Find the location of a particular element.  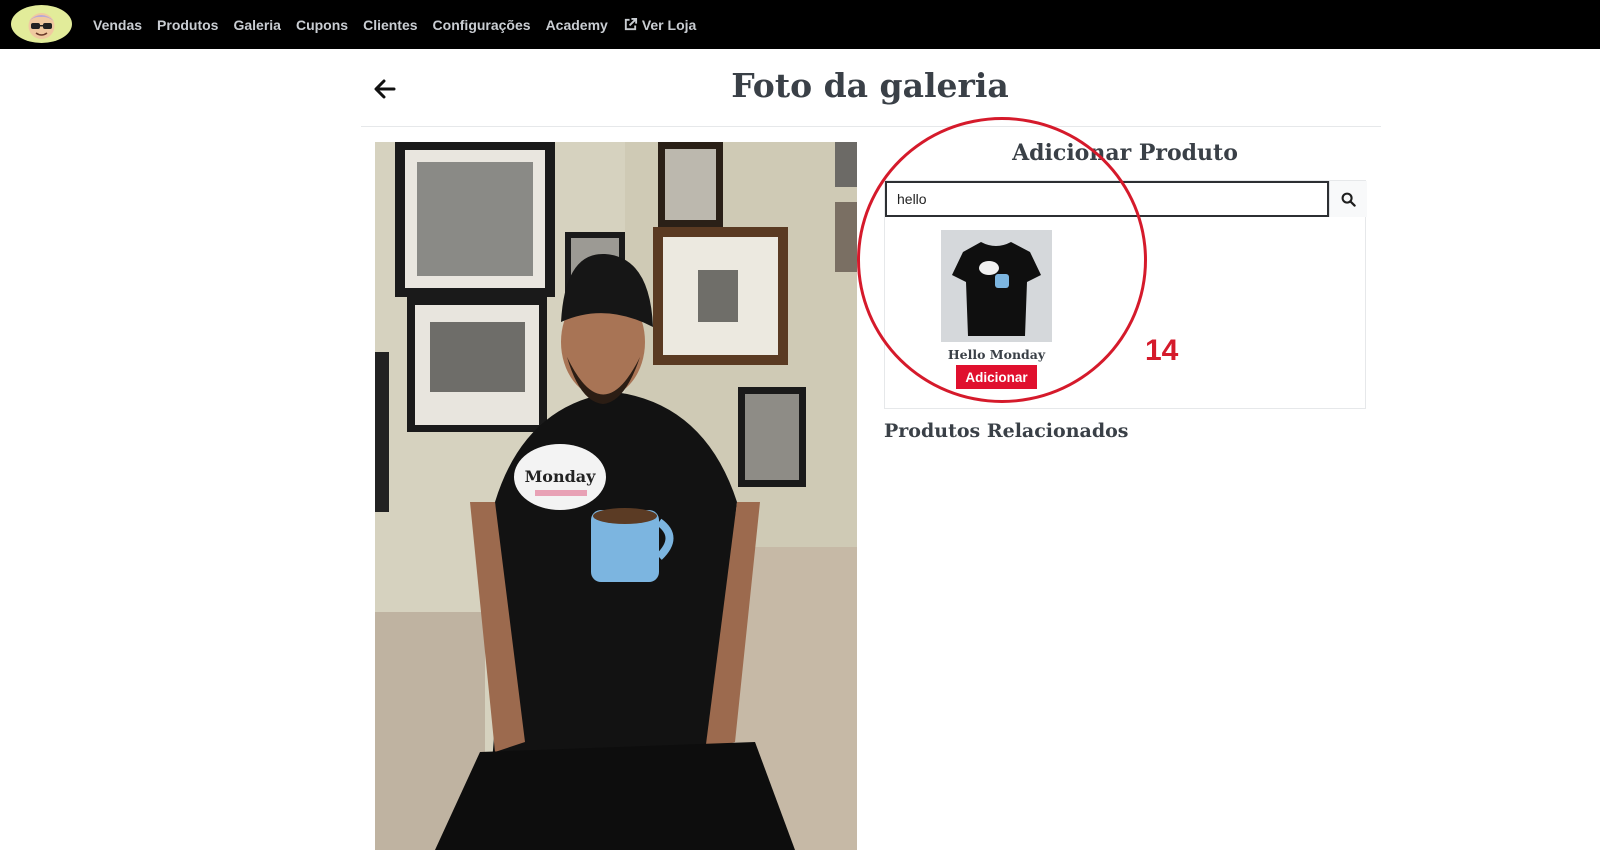

product-search-input is located at coordinates (1107, 199).